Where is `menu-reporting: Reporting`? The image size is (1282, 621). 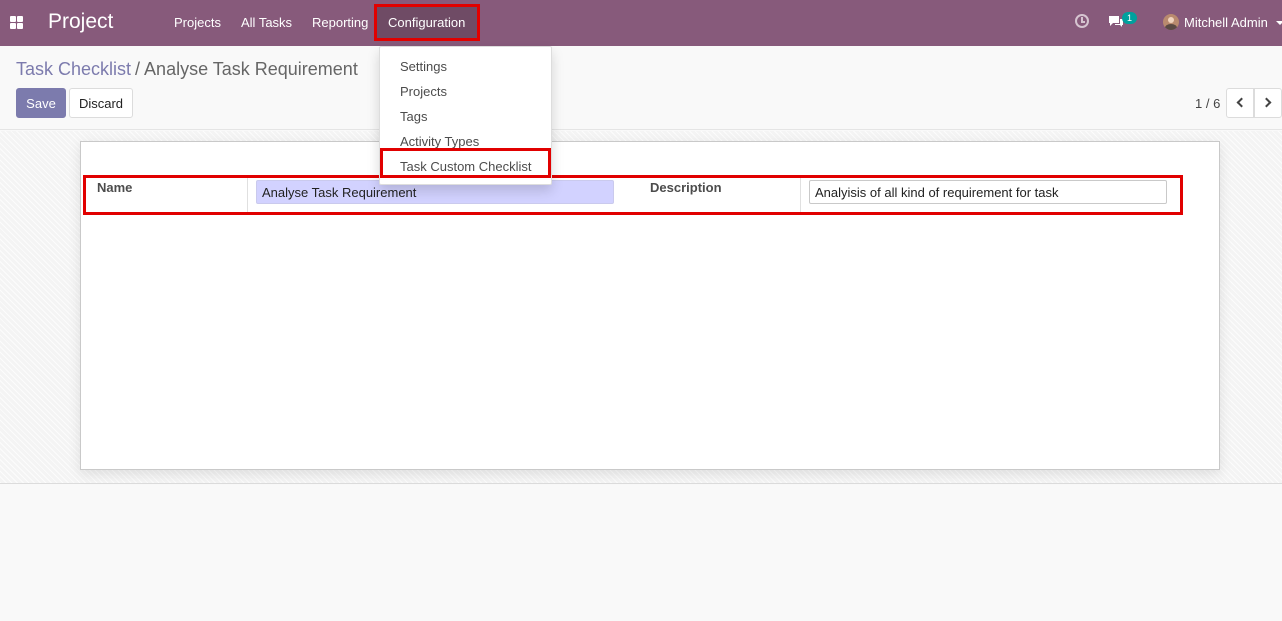 menu-reporting: Reporting is located at coordinates (340, 22).